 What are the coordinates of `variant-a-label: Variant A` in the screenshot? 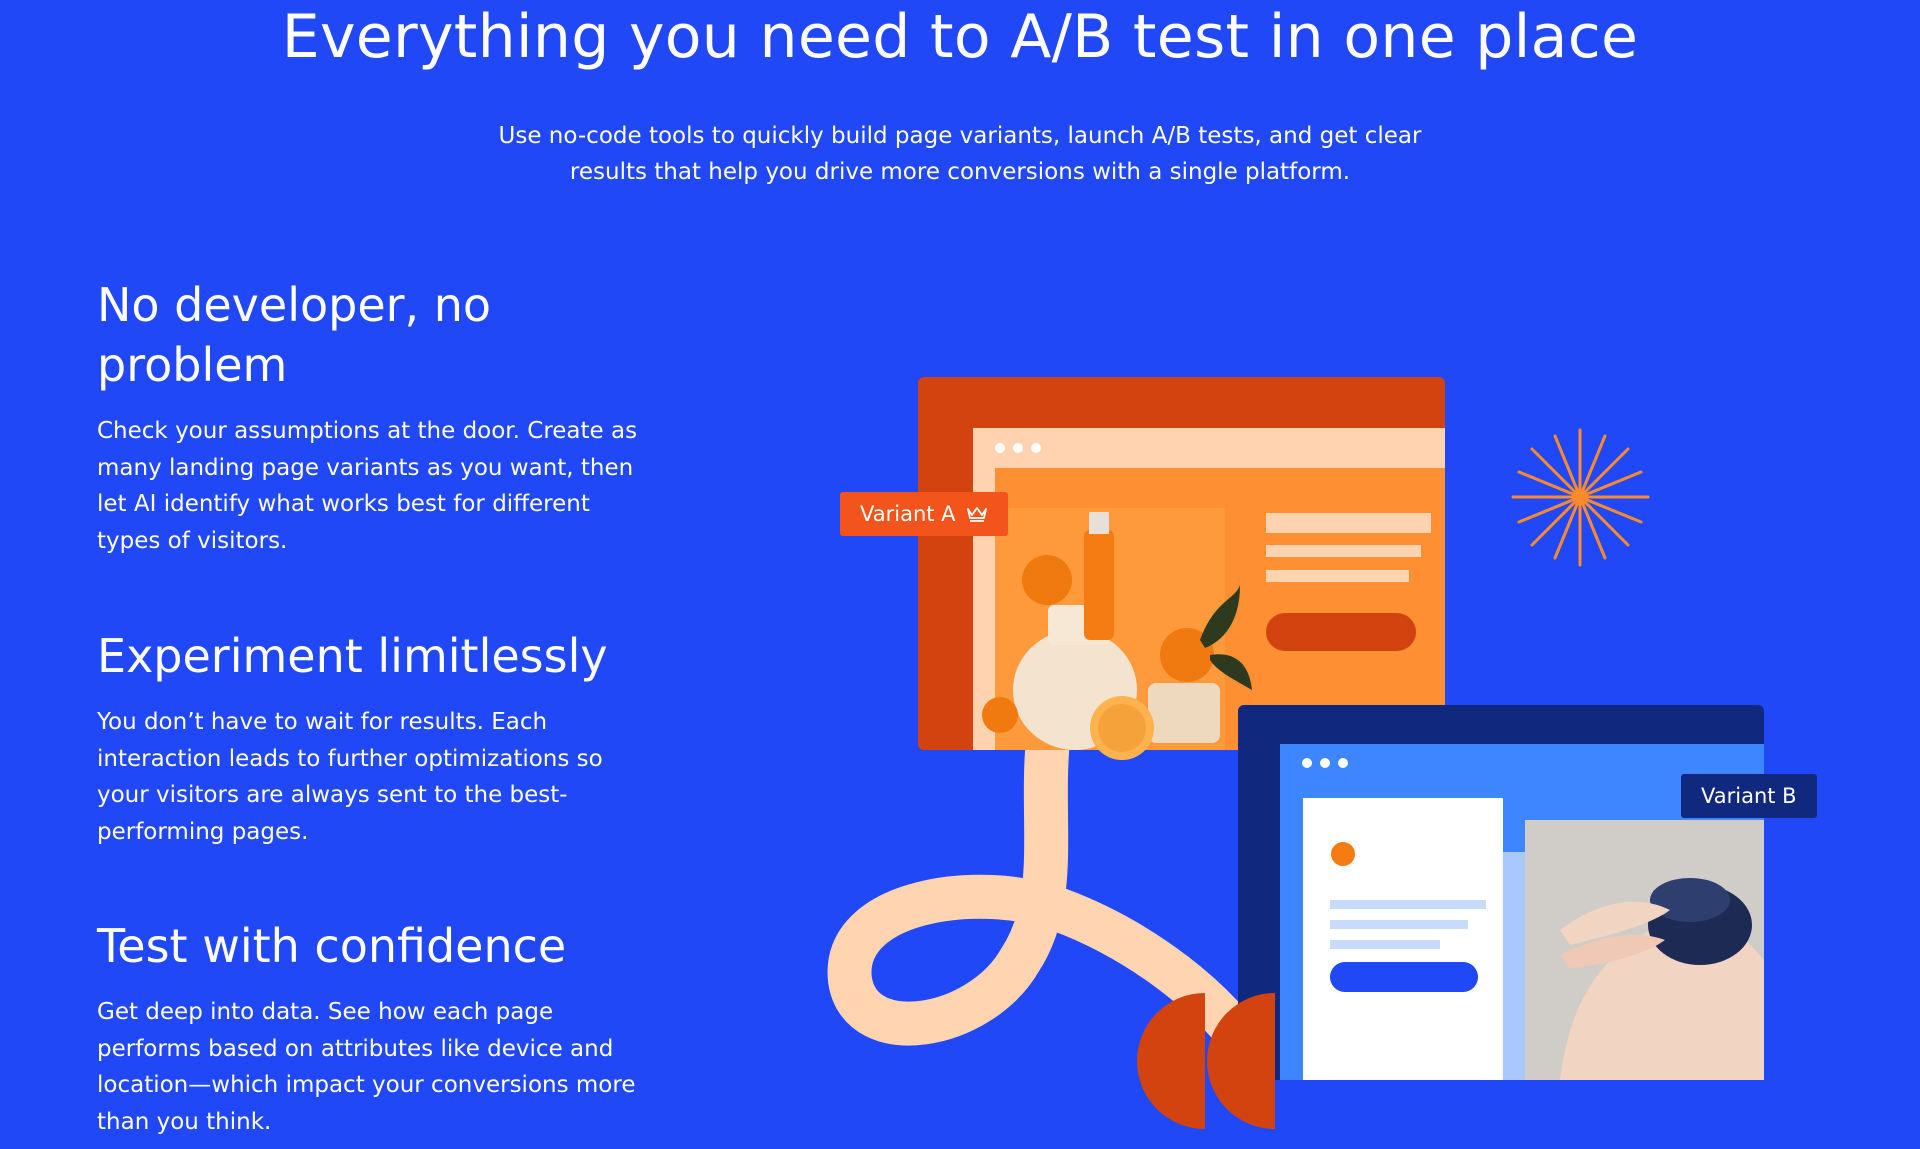 It's located at (908, 514).